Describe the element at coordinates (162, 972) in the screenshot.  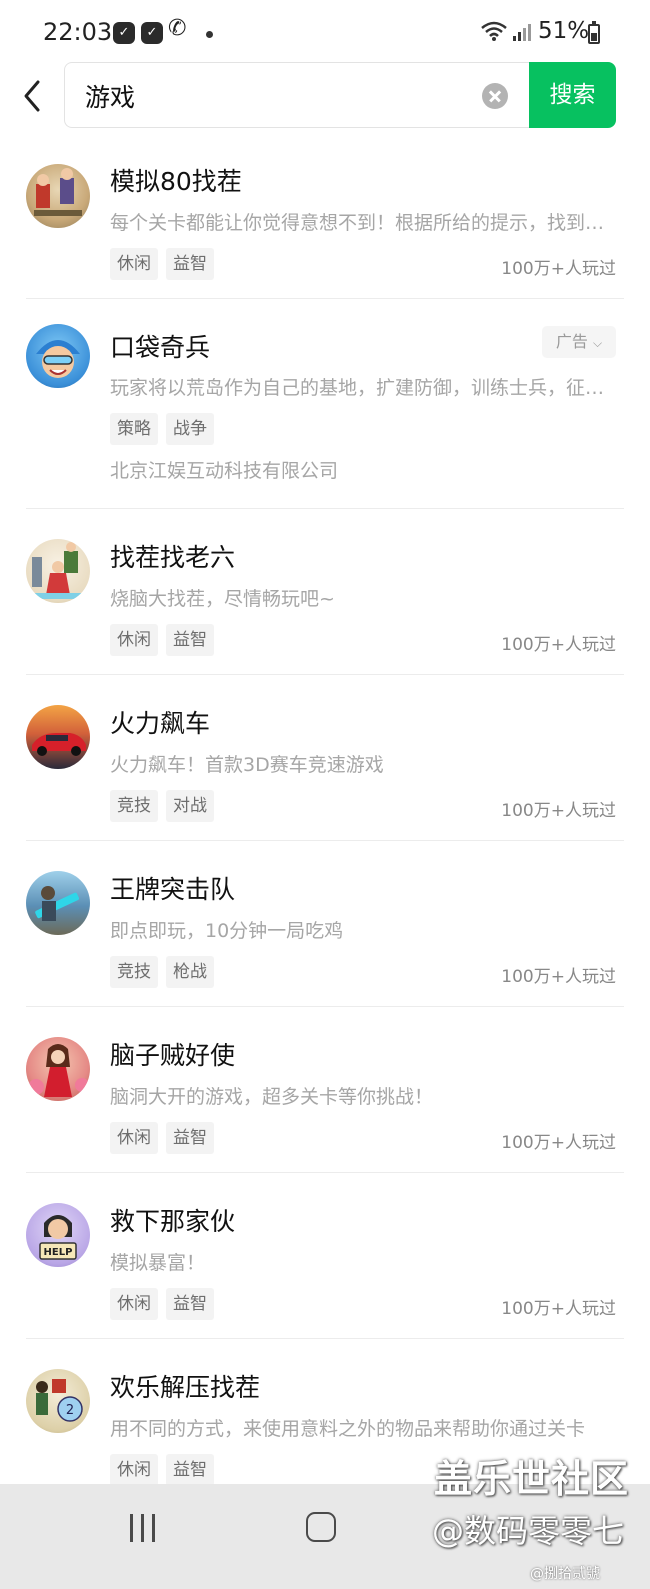
I see `game-tags: 竞技 枪战` at that location.